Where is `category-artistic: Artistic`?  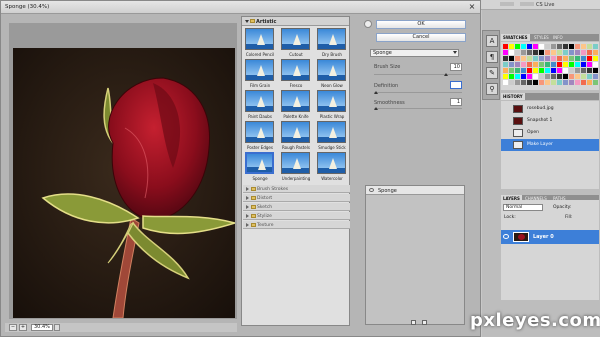
category-artistic: Artistic is located at coordinates (295, 21).